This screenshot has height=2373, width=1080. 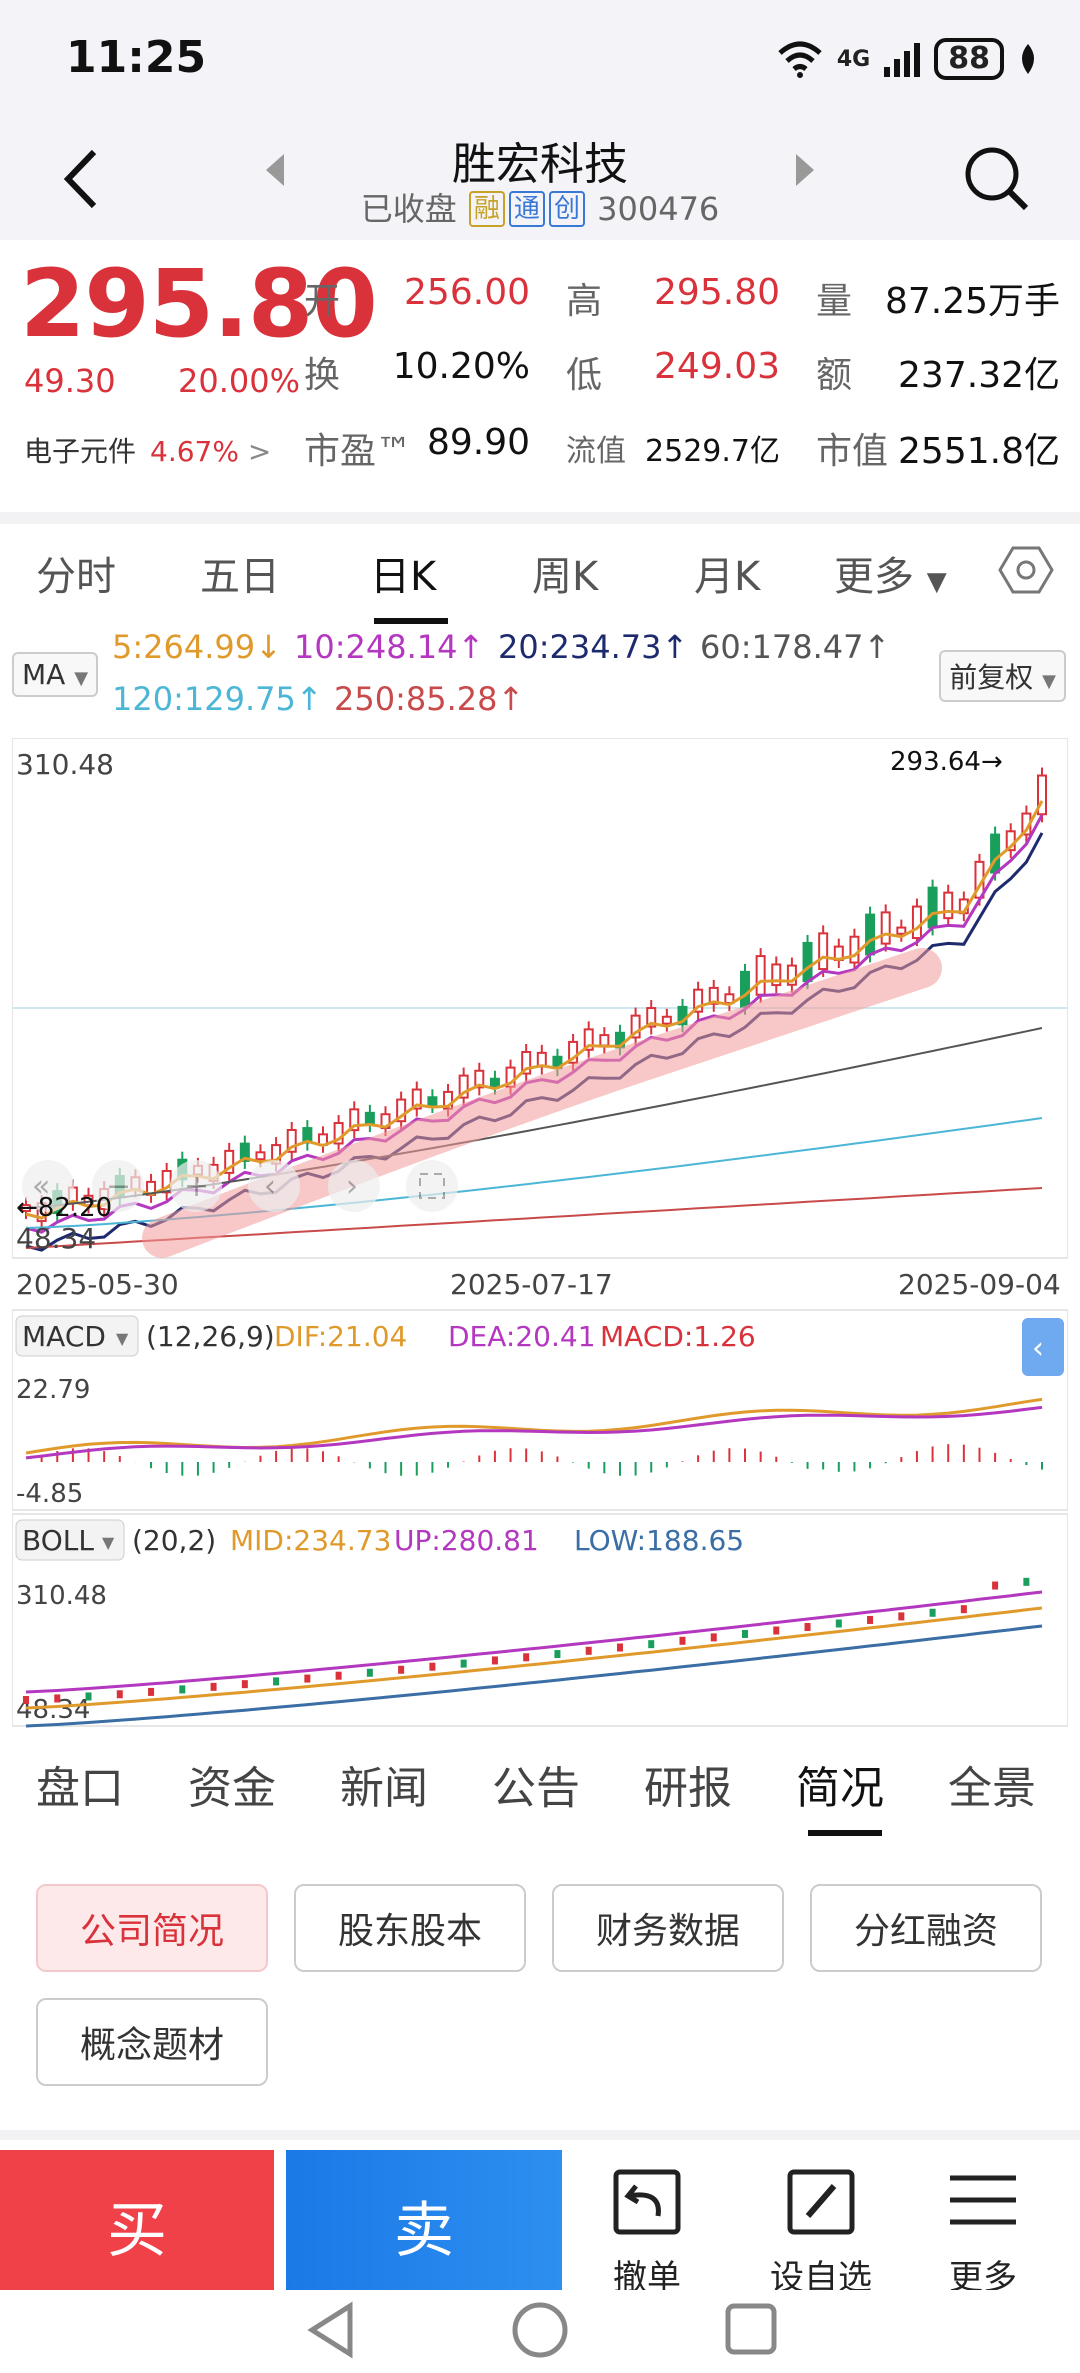 I want to click on nav-recents-icon, so click(x=751, y=2329).